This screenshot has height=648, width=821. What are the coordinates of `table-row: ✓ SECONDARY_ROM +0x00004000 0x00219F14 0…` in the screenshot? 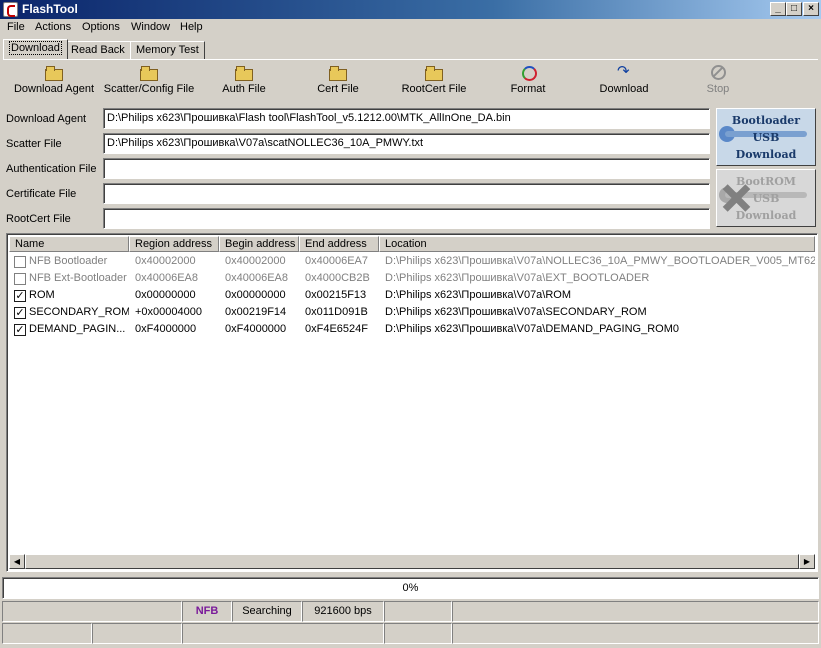 It's located at (412, 313).